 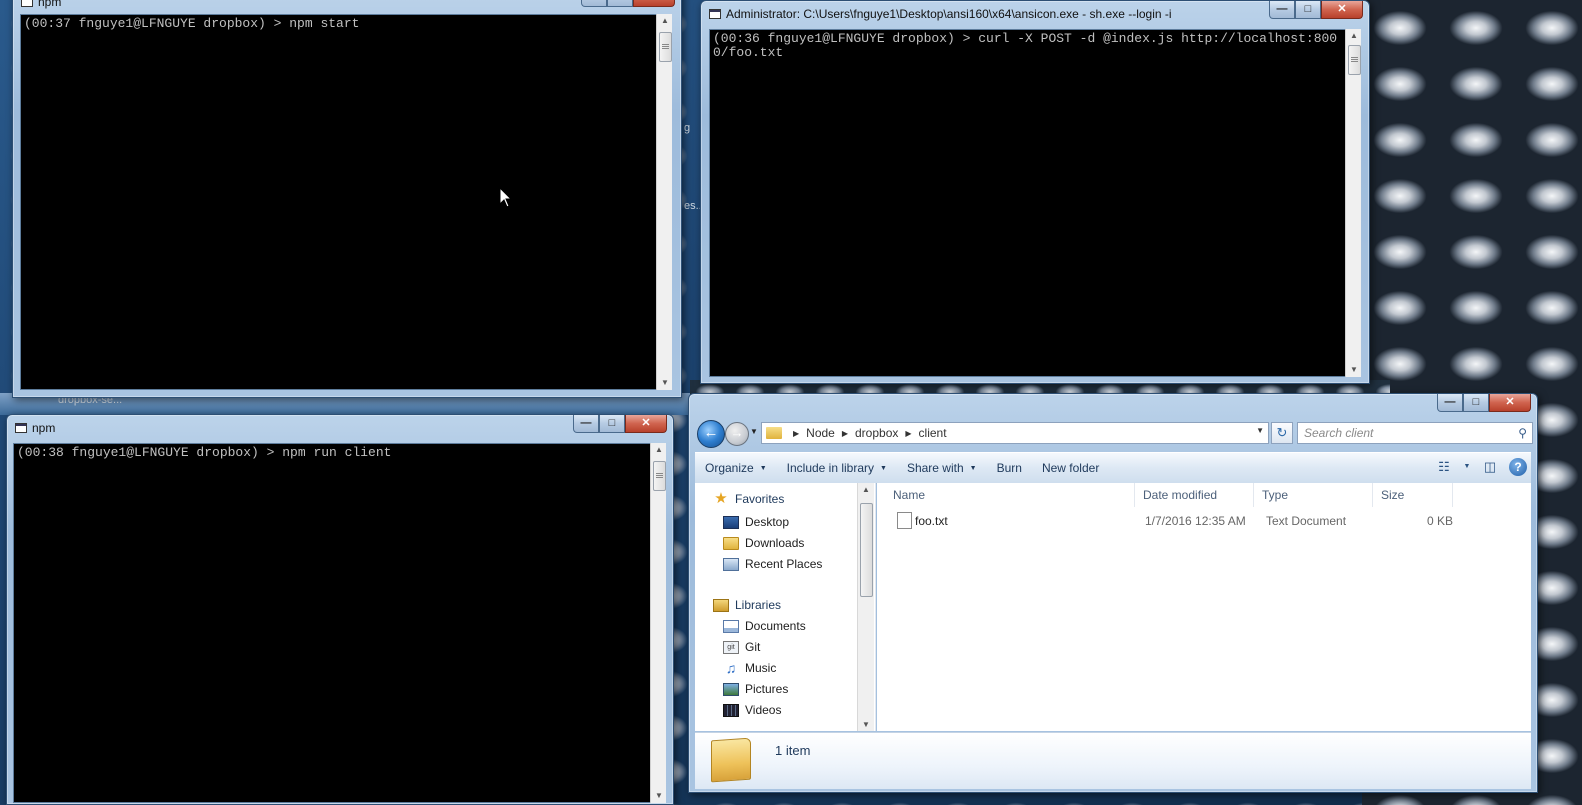 I want to click on folder-icon, so click(x=774, y=433).